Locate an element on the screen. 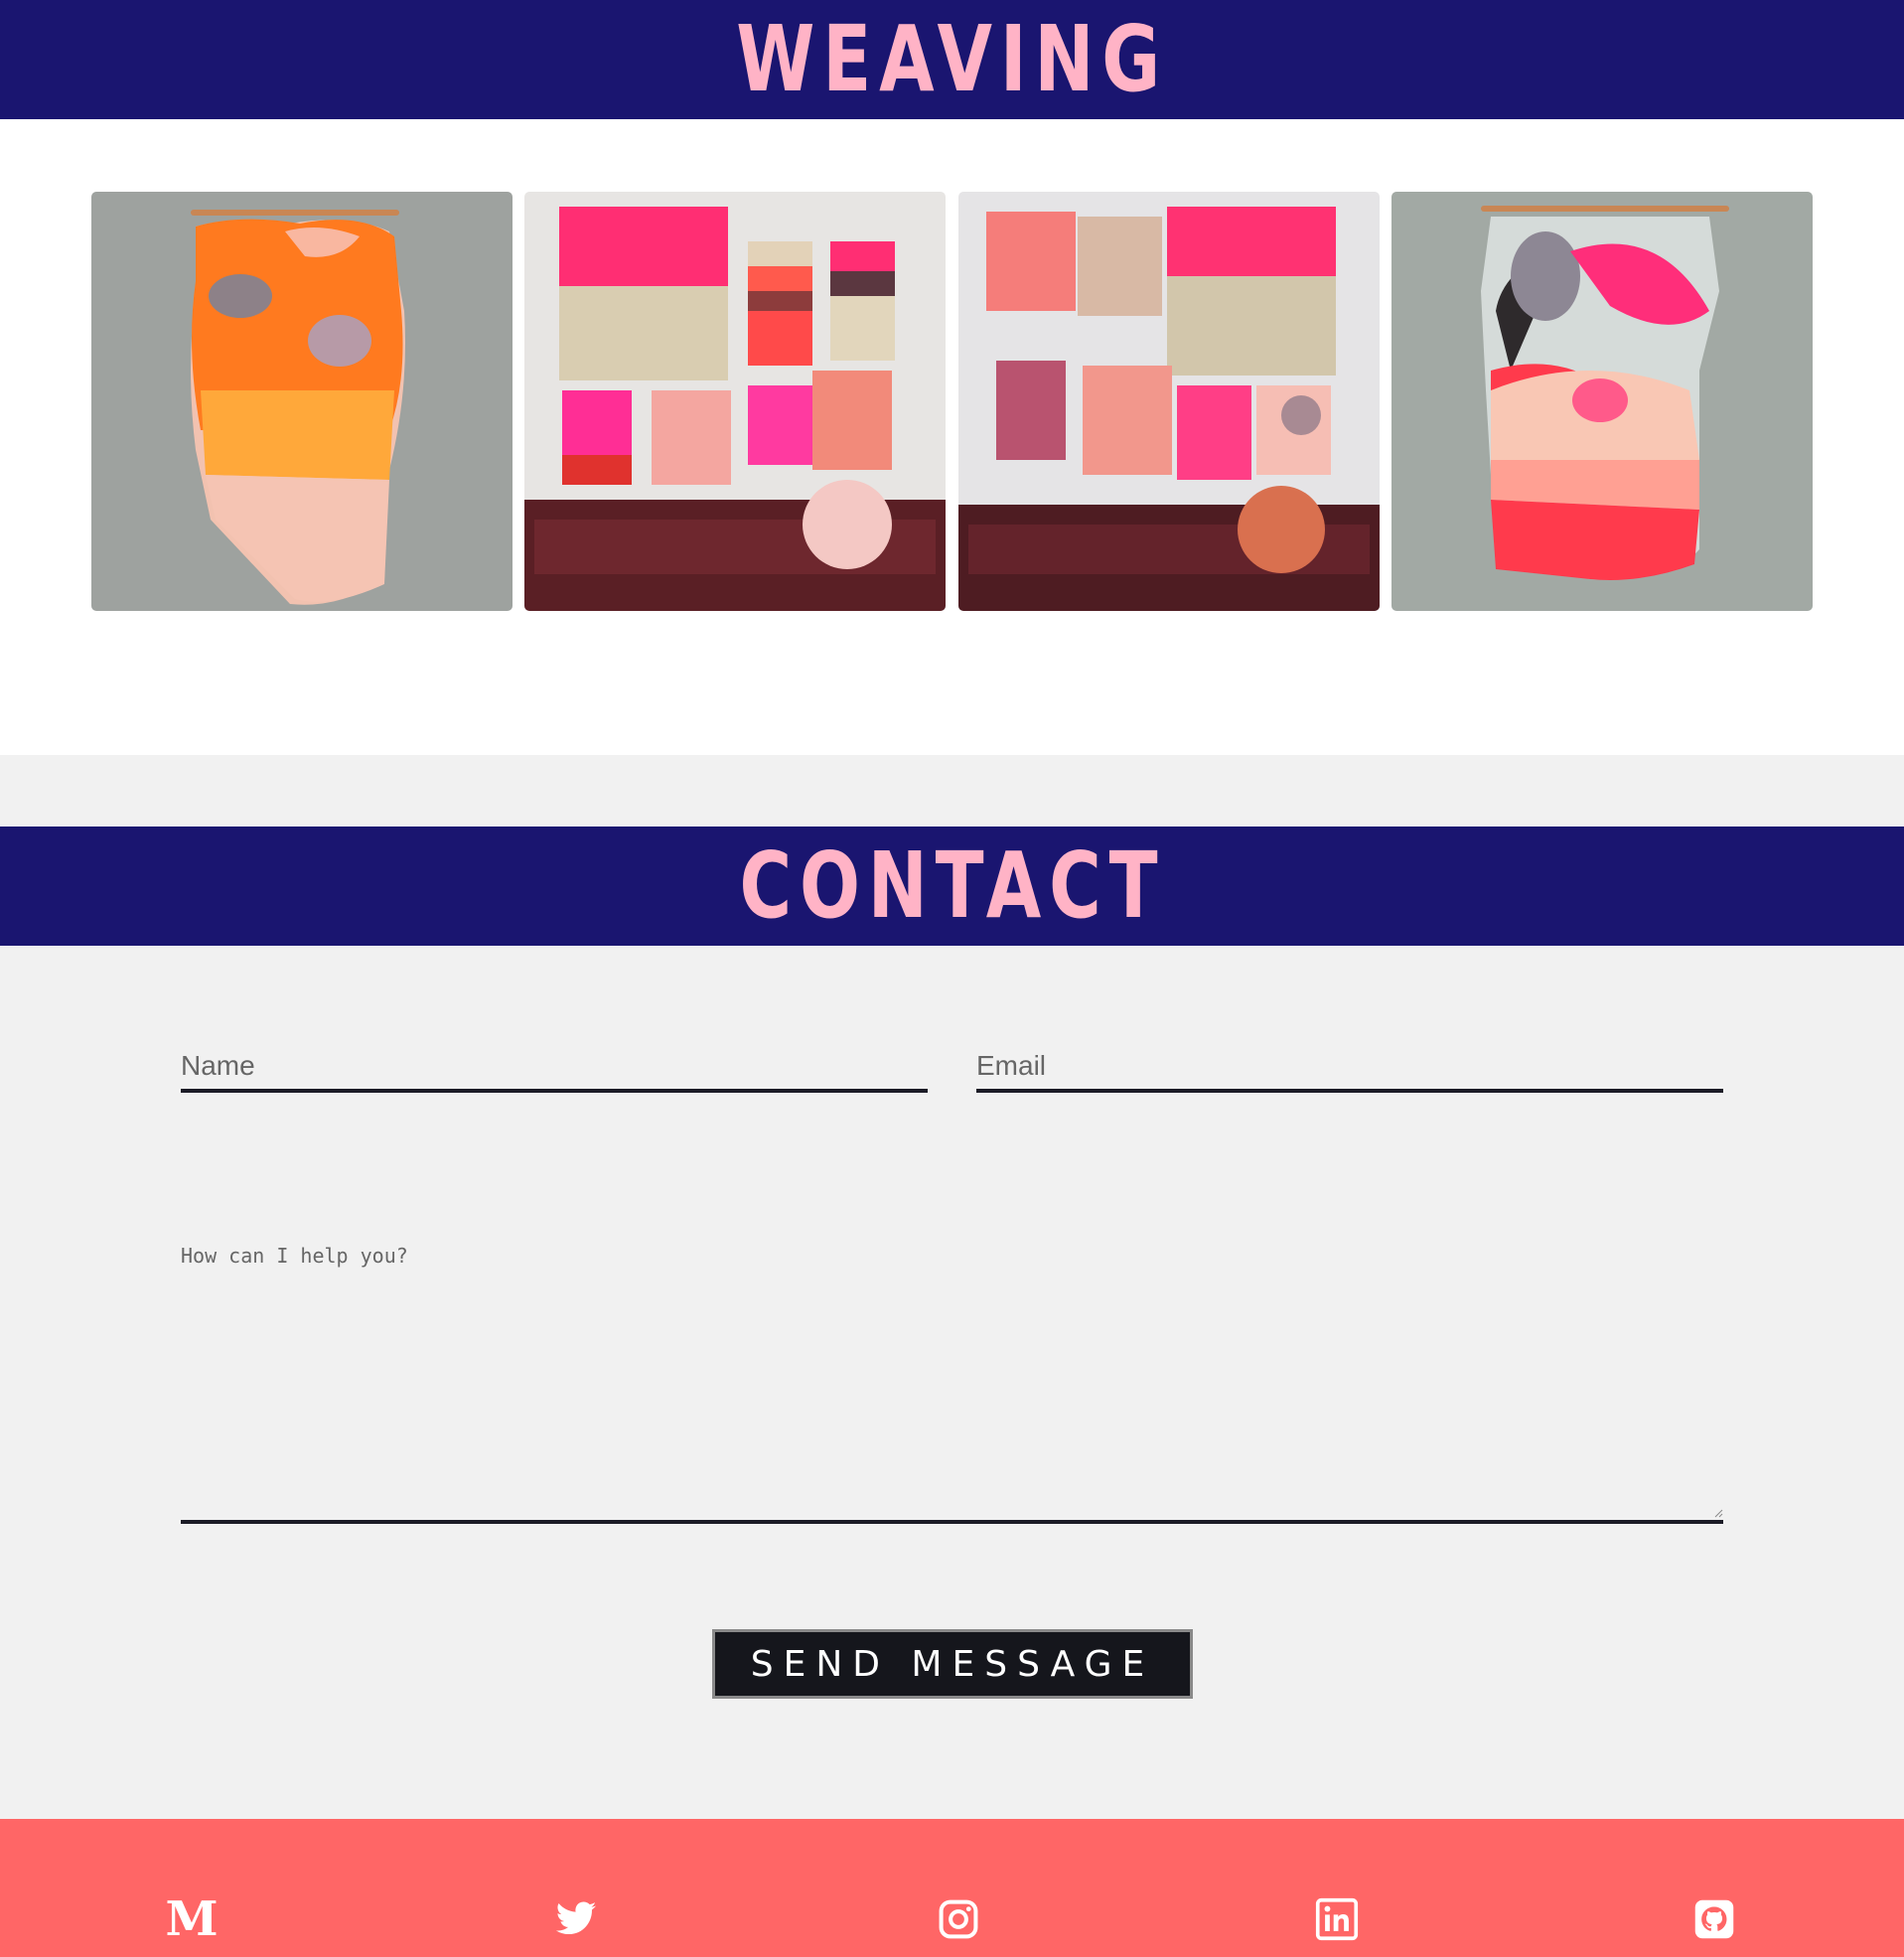  name-input is located at coordinates (554, 1066).